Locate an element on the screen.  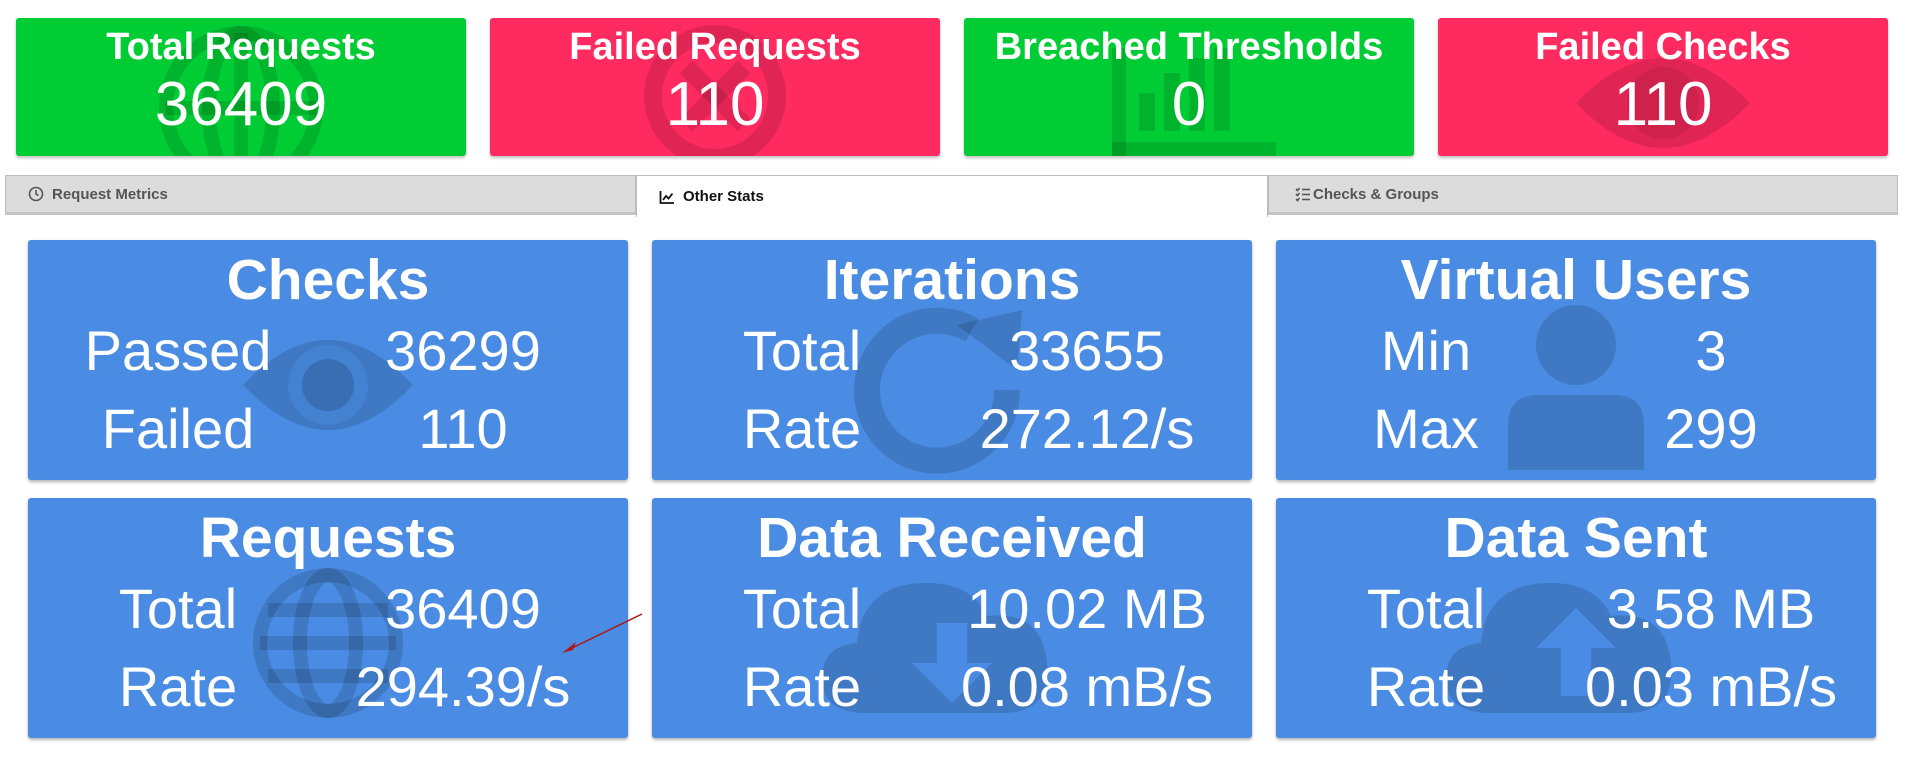
virtual-users-max-row: Max 299 is located at coordinates (1576, 429).